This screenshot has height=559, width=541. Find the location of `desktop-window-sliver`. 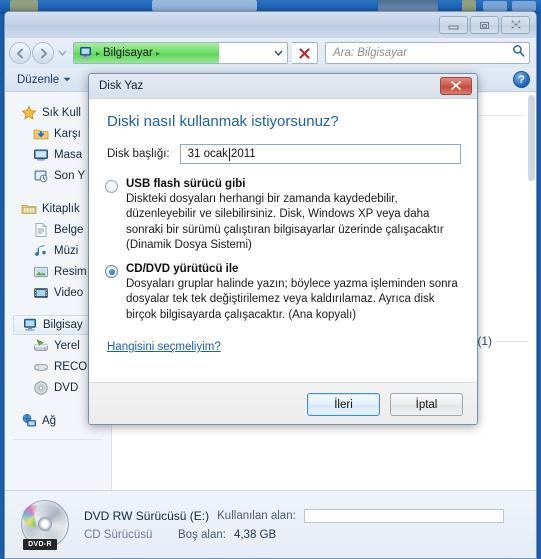

desktop-window-sliver is located at coordinates (204, 5).